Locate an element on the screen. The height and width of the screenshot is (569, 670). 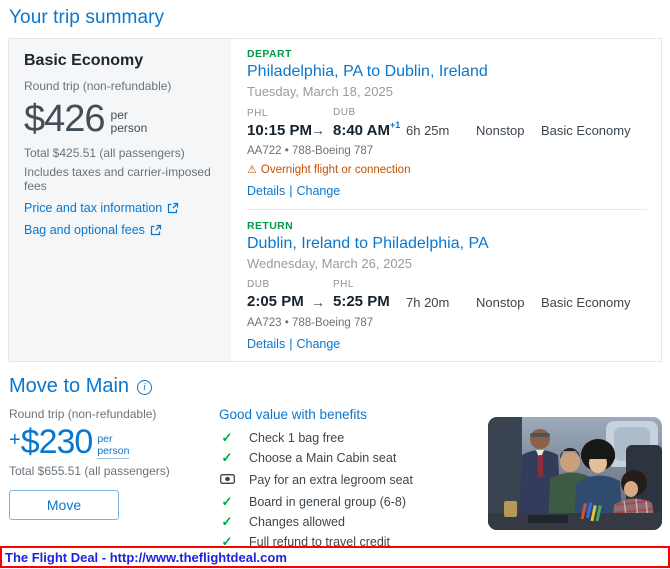
depart-time: 10:15 PM is located at coordinates (280, 130).